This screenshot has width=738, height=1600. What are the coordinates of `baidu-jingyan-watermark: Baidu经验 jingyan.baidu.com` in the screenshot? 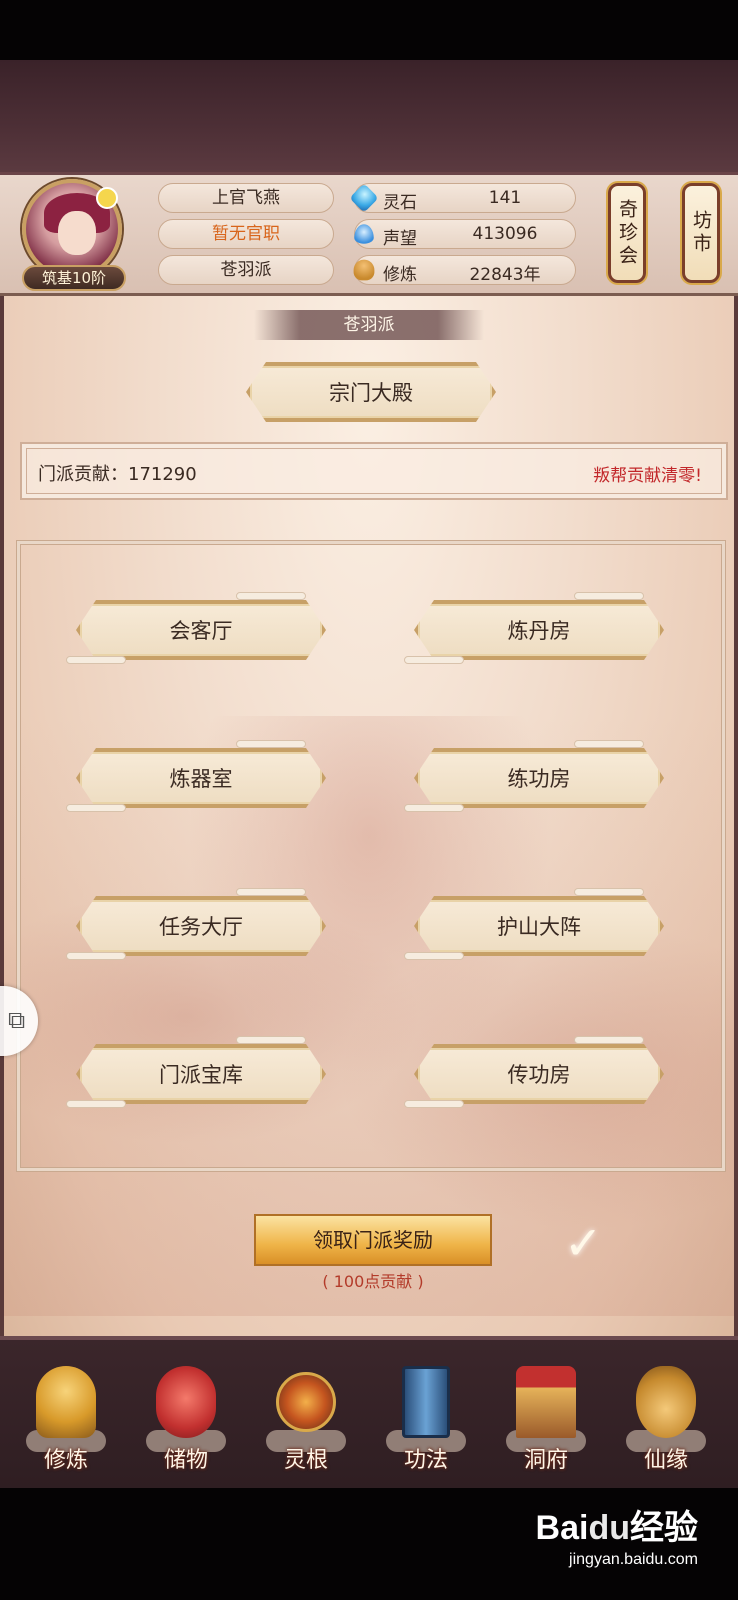 It's located at (617, 1534).